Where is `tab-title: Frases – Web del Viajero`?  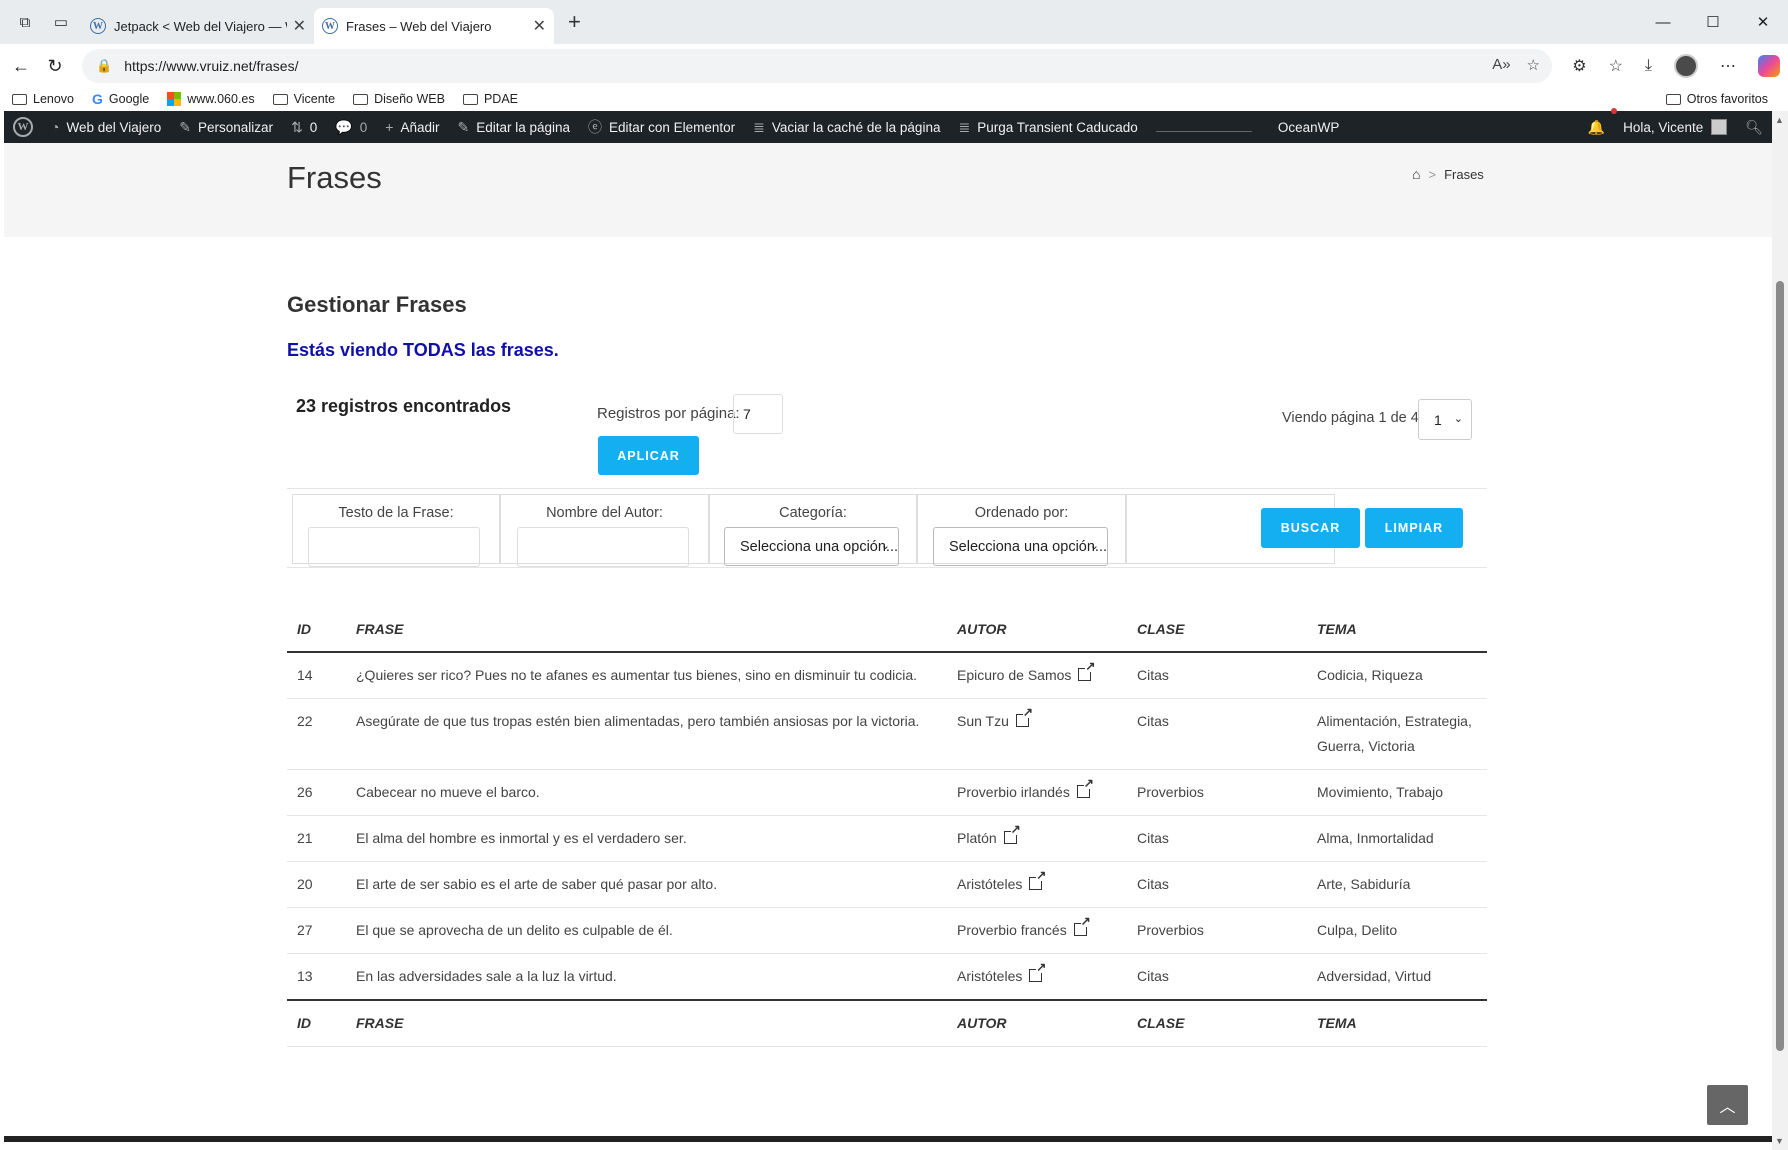 tab-title: Frases – Web del Viajero is located at coordinates (419, 26).